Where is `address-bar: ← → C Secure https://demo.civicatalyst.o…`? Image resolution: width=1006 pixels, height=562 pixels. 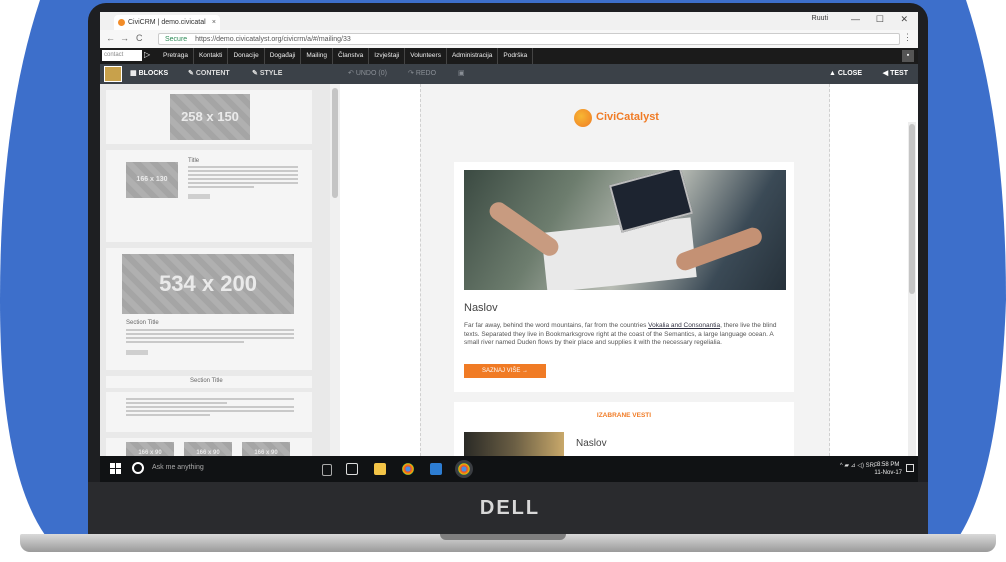 address-bar: ← → C Secure https://demo.civicatalyst.o… is located at coordinates (509, 39).